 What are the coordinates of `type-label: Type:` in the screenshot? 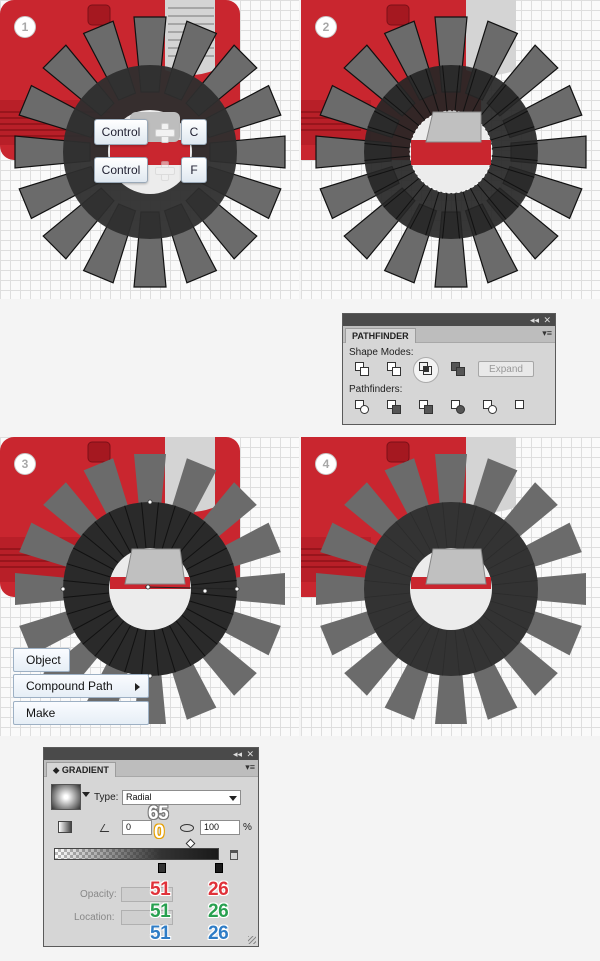 It's located at (106, 797).